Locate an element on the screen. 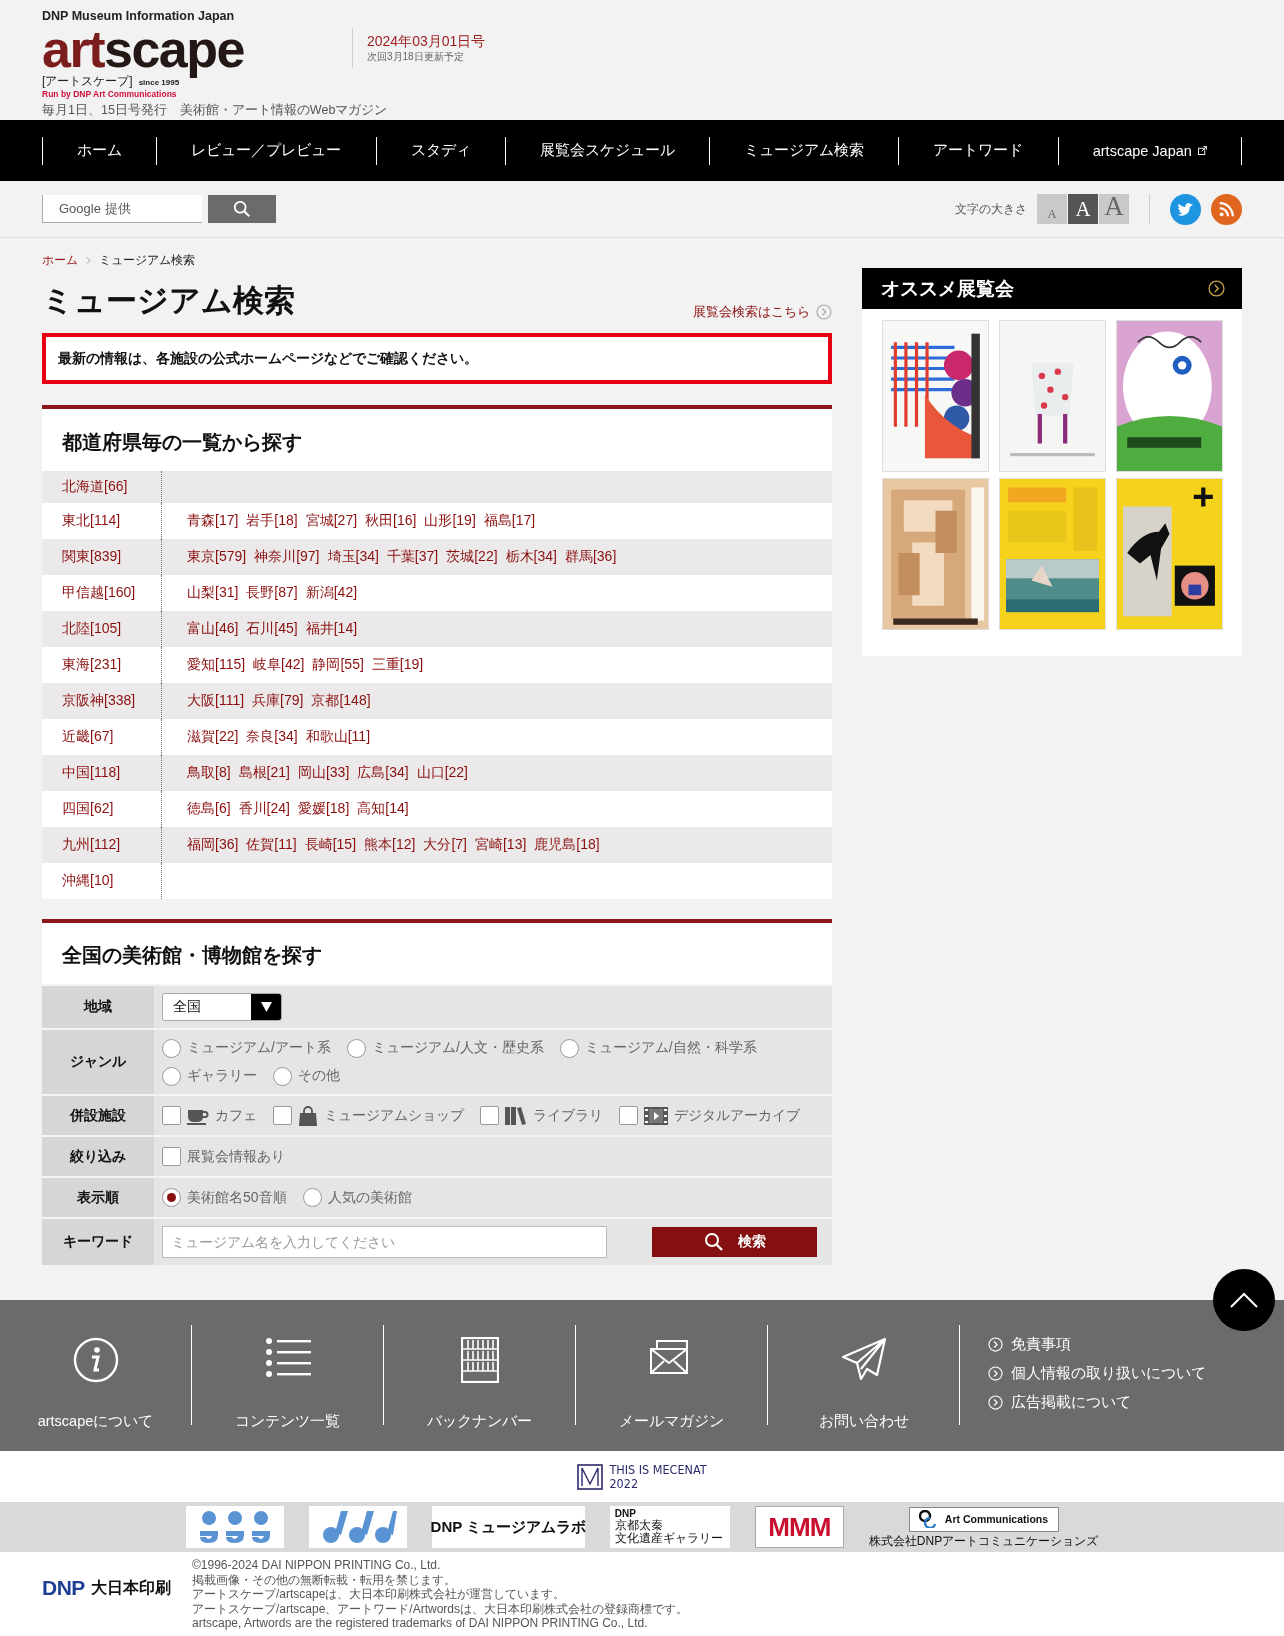 The height and width of the screenshot is (1636, 1284). prefecture-link: 宮崎[13] is located at coordinates (500, 845).